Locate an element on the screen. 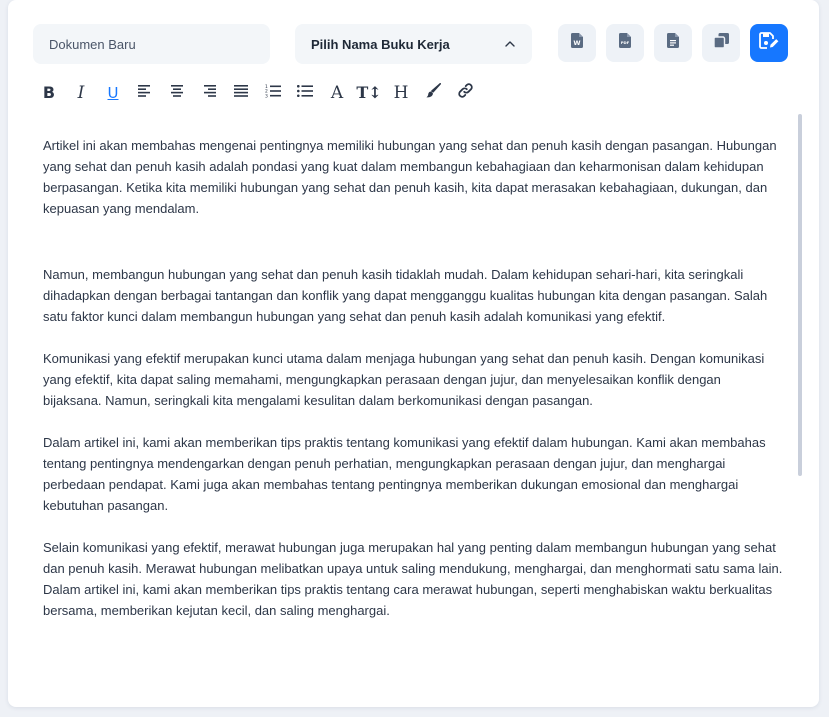  copy-icon is located at coordinates (720, 43).